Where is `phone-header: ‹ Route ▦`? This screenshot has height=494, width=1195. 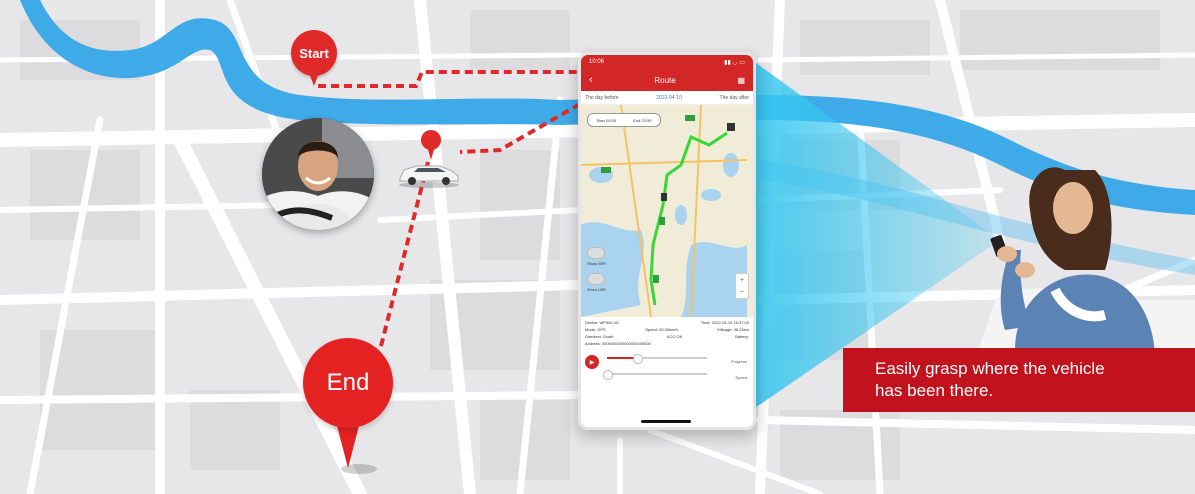
phone-header: ‹ Route ▦ is located at coordinates (667, 80).